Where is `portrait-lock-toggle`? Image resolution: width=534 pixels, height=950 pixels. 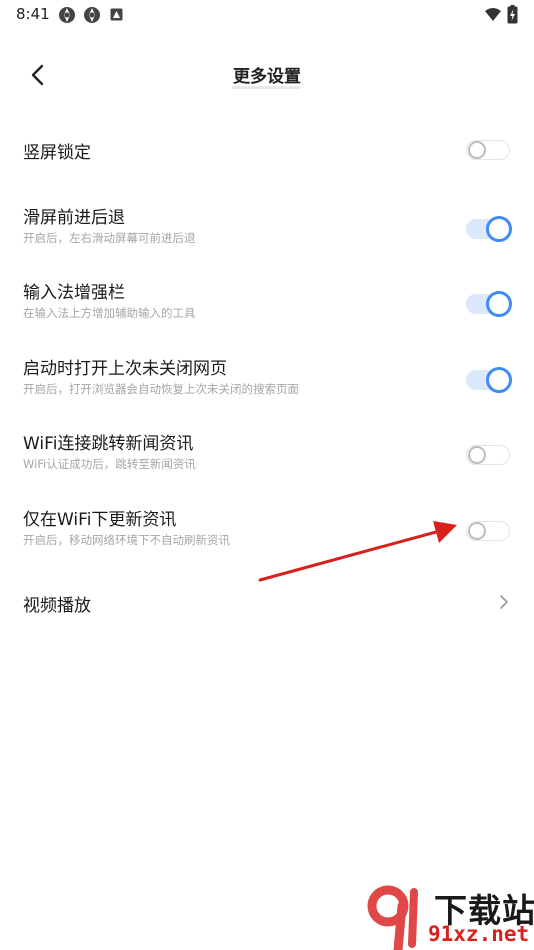 portrait-lock-toggle is located at coordinates (489, 150).